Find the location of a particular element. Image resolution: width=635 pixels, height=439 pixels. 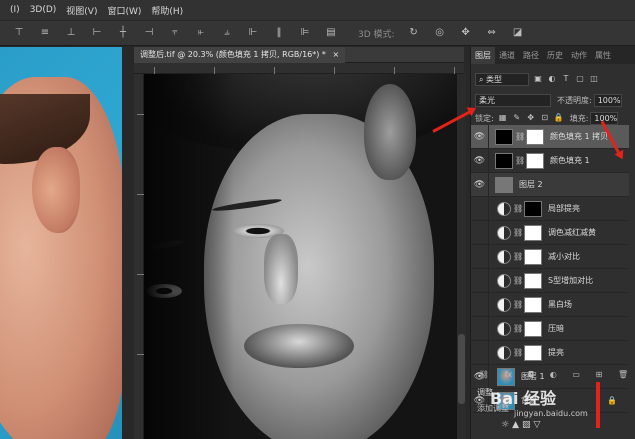

distribute-top-icon: ⫧ is located at coordinates (175, 33).